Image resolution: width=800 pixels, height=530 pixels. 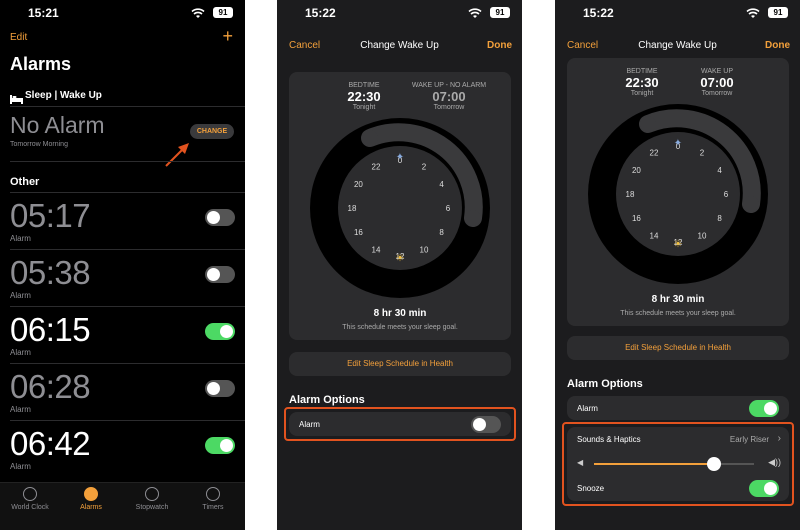 What do you see at coordinates (152, 499) in the screenshot?
I see `tab-stopwatch: Stopwatch` at bounding box center [152, 499].